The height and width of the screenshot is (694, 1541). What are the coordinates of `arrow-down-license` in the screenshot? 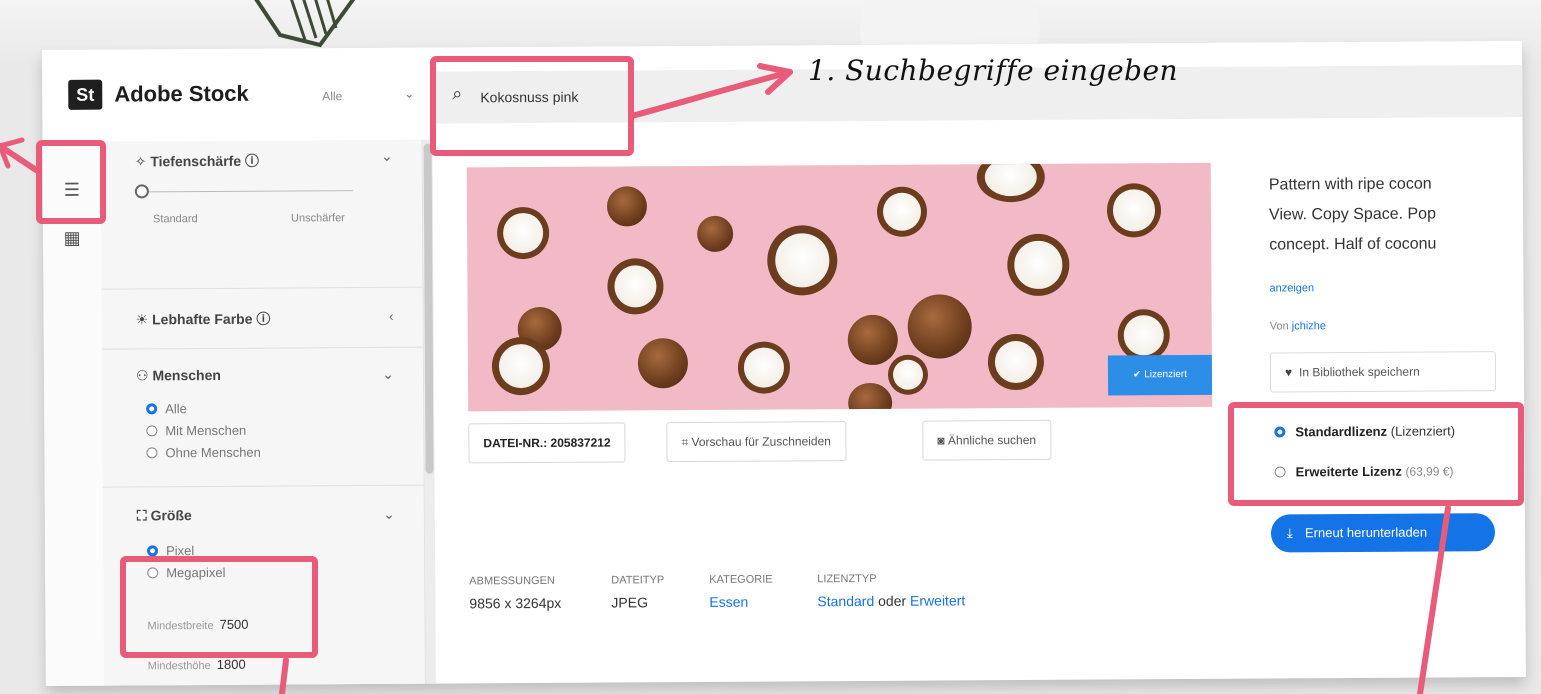 It's located at (1434, 599).